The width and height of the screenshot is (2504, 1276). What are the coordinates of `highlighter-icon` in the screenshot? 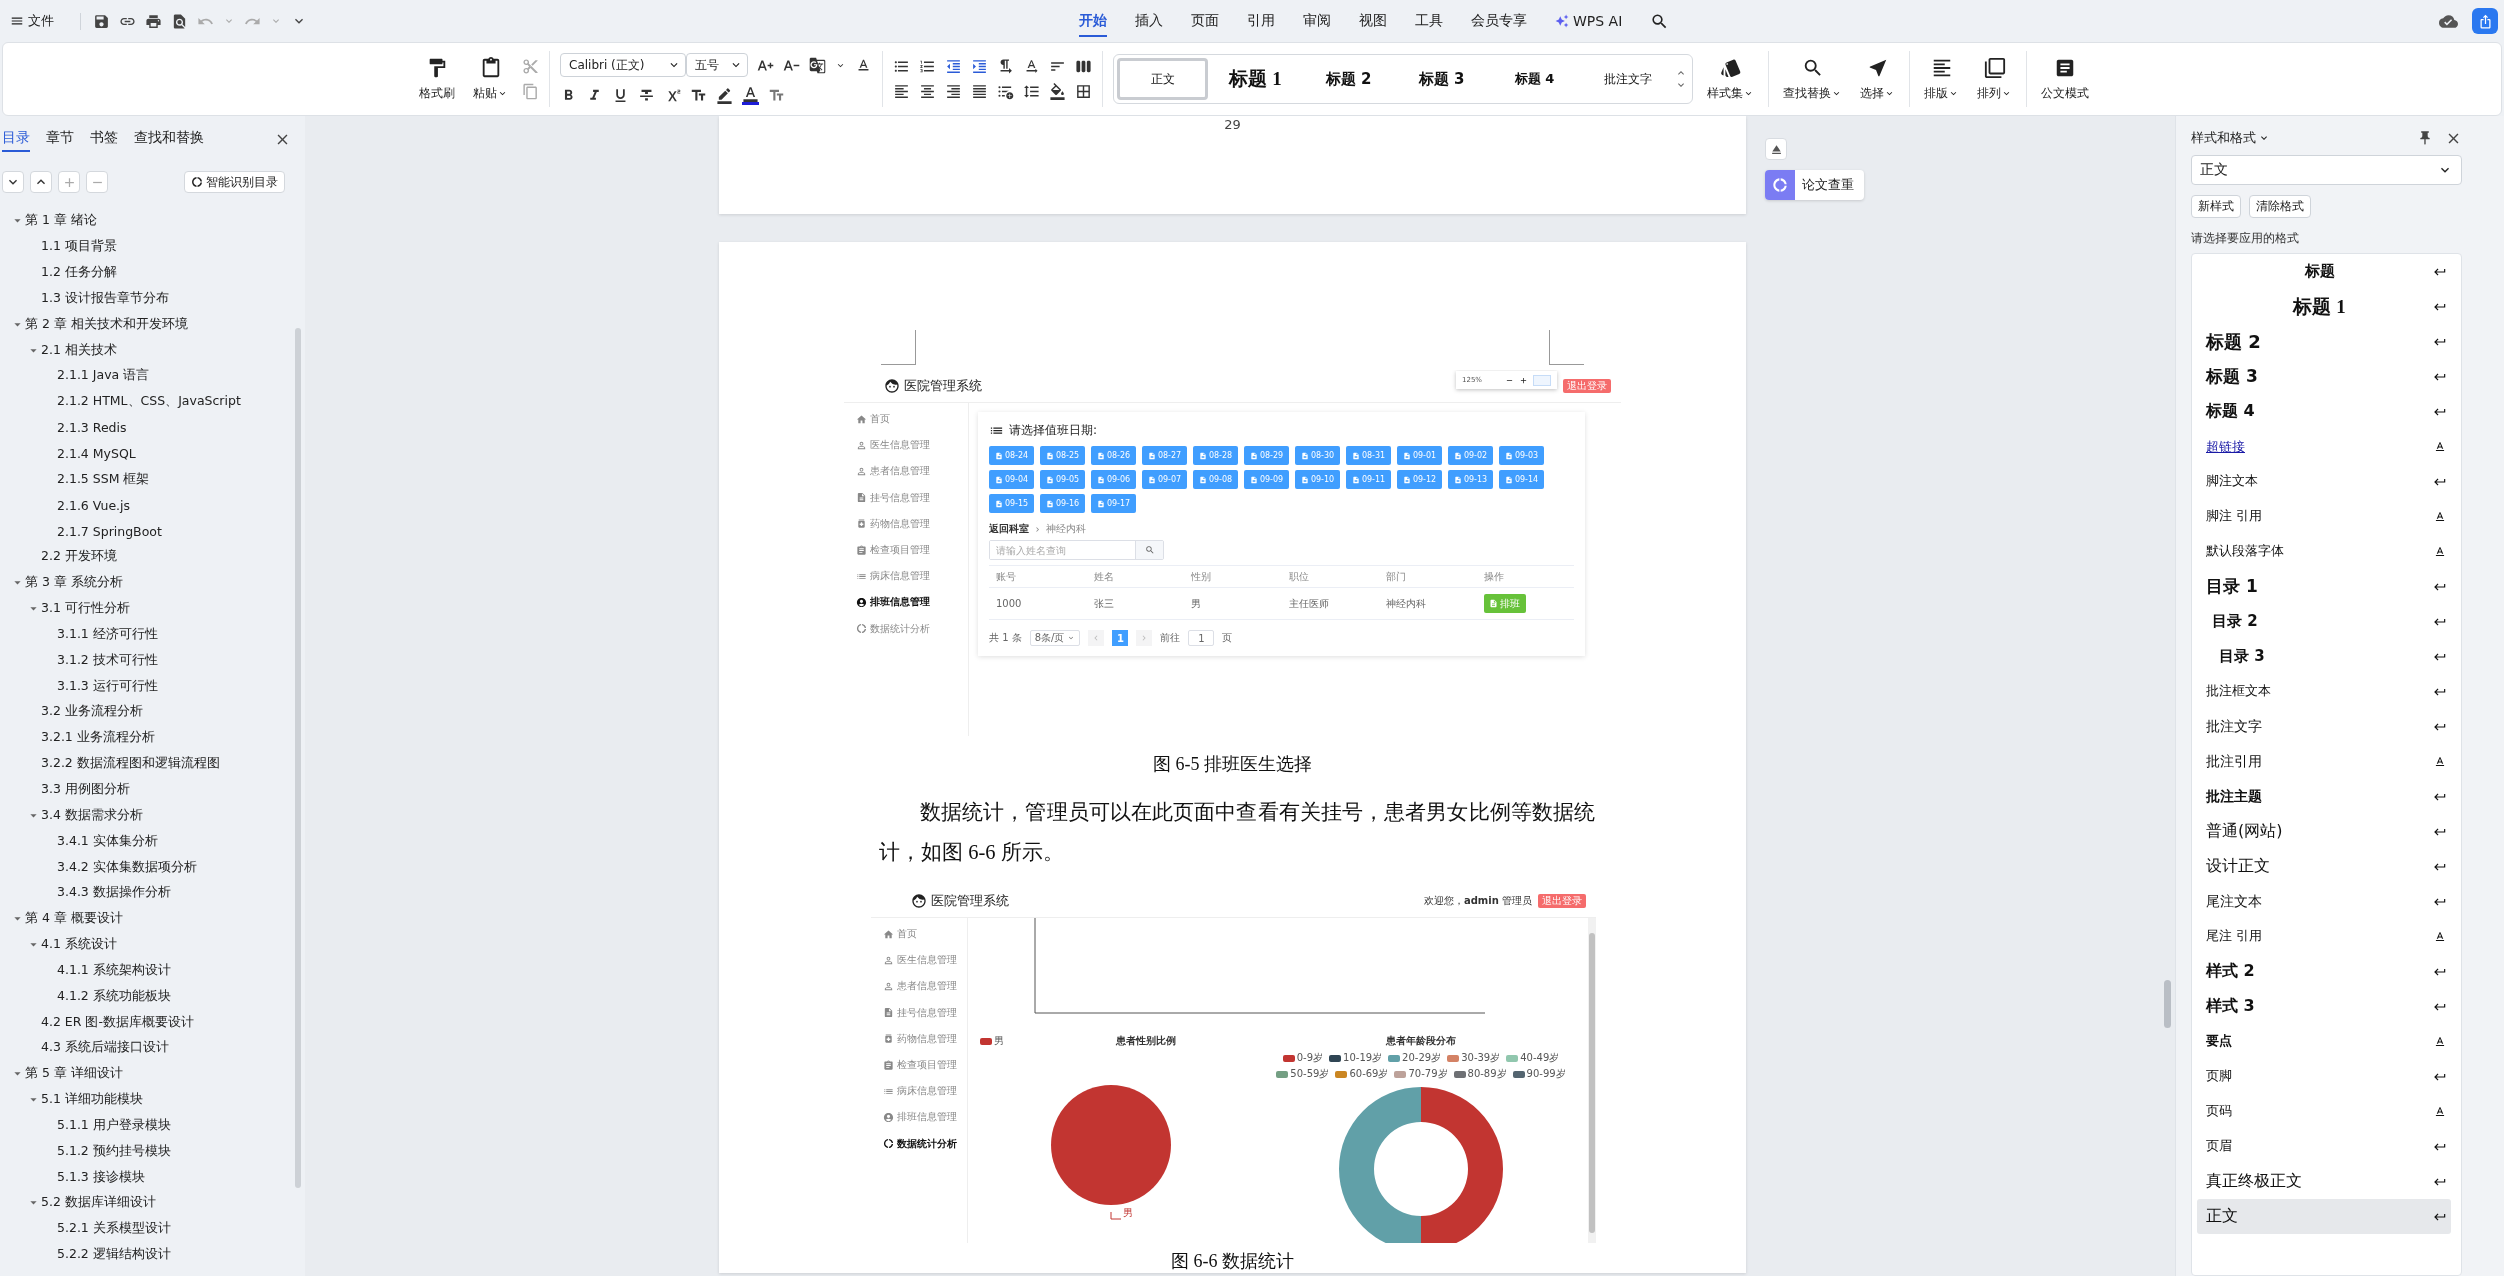 It's located at (724, 95).